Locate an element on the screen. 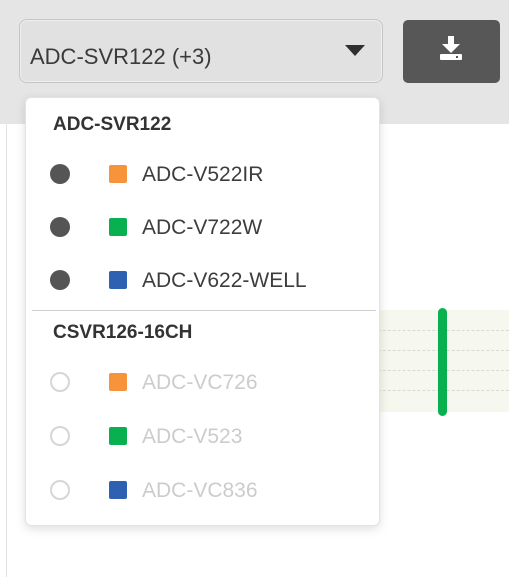 The image size is (509, 577). download-icon is located at coordinates (451, 48).